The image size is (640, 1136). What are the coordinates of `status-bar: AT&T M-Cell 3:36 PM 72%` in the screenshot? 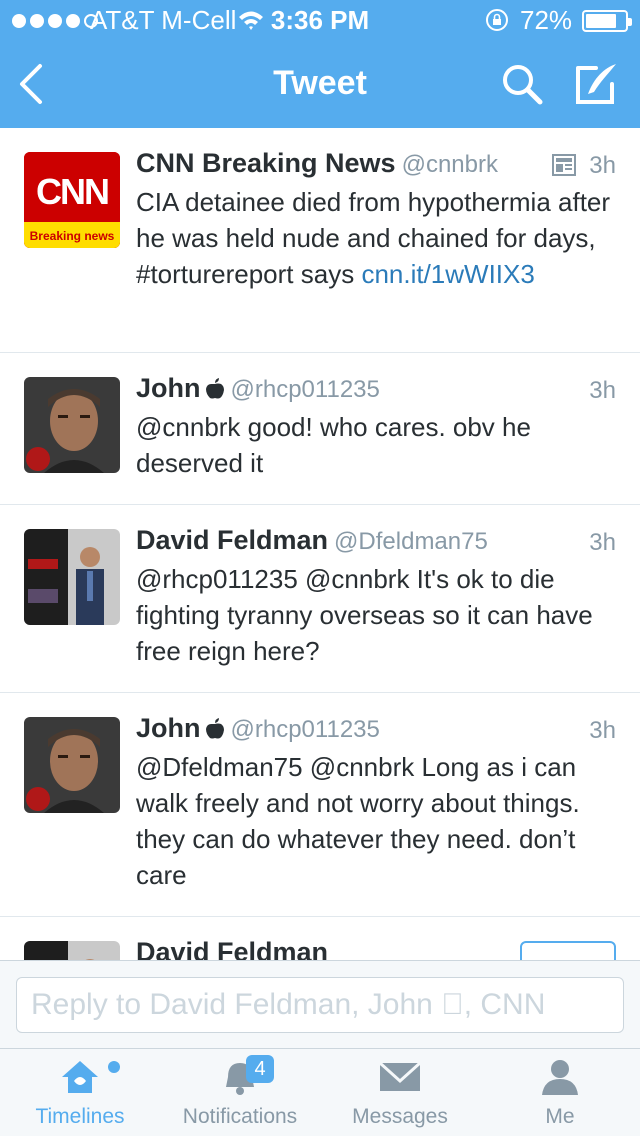 It's located at (320, 20).